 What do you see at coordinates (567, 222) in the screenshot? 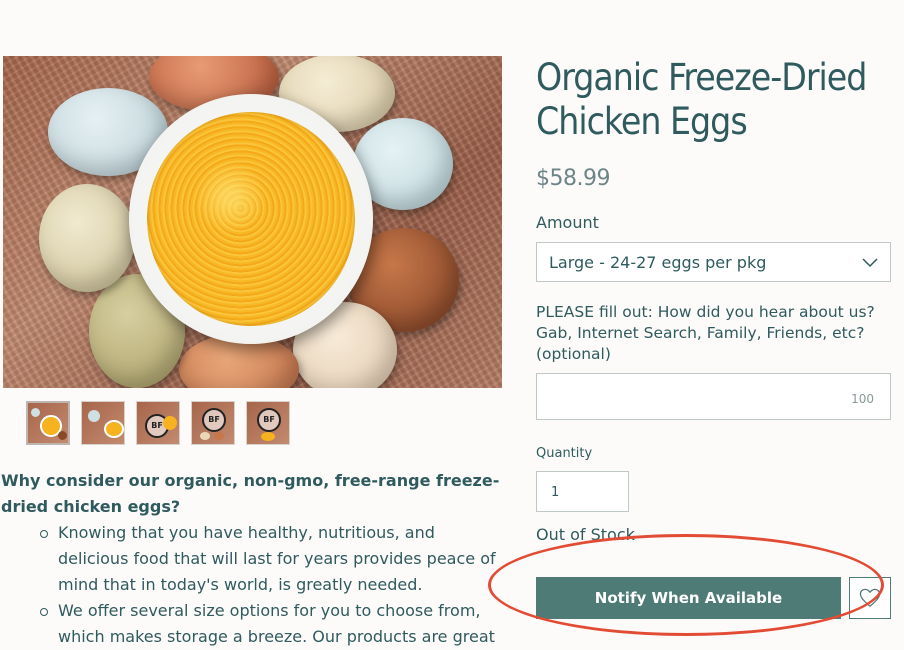
I see `amount-label: Amount` at bounding box center [567, 222].